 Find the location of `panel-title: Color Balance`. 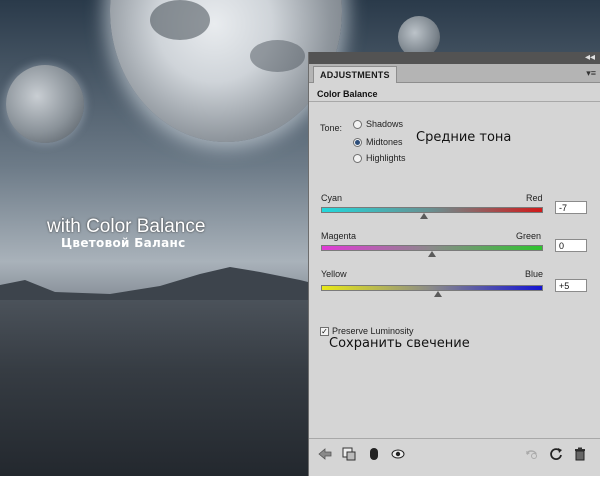

panel-title: Color Balance is located at coordinates (347, 94).